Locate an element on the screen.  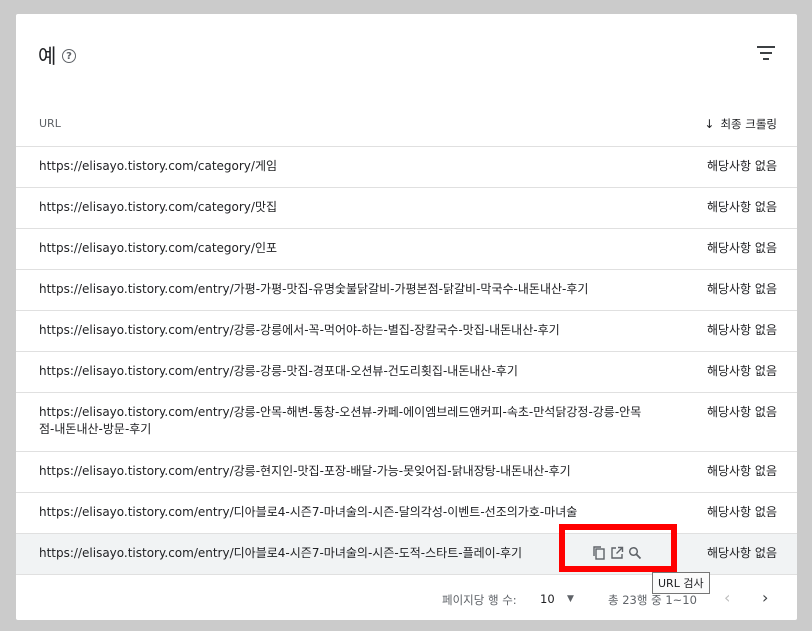
pagination-range: 총 23행 중 1~10 is located at coordinates (652, 600).